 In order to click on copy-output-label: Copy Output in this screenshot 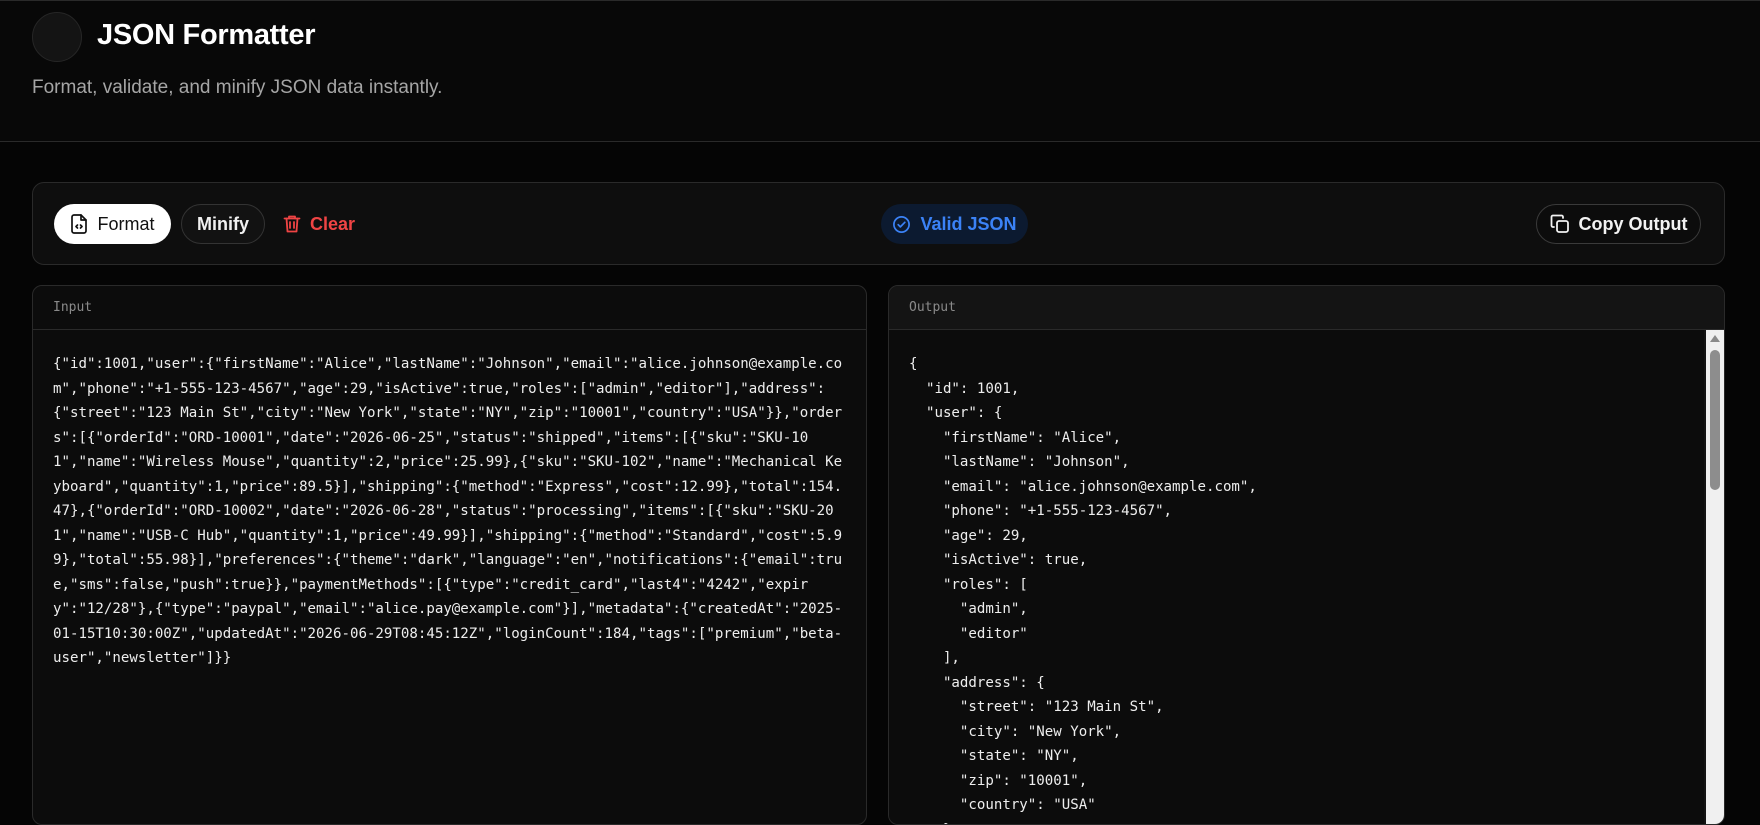, I will do `click(1633, 223)`.